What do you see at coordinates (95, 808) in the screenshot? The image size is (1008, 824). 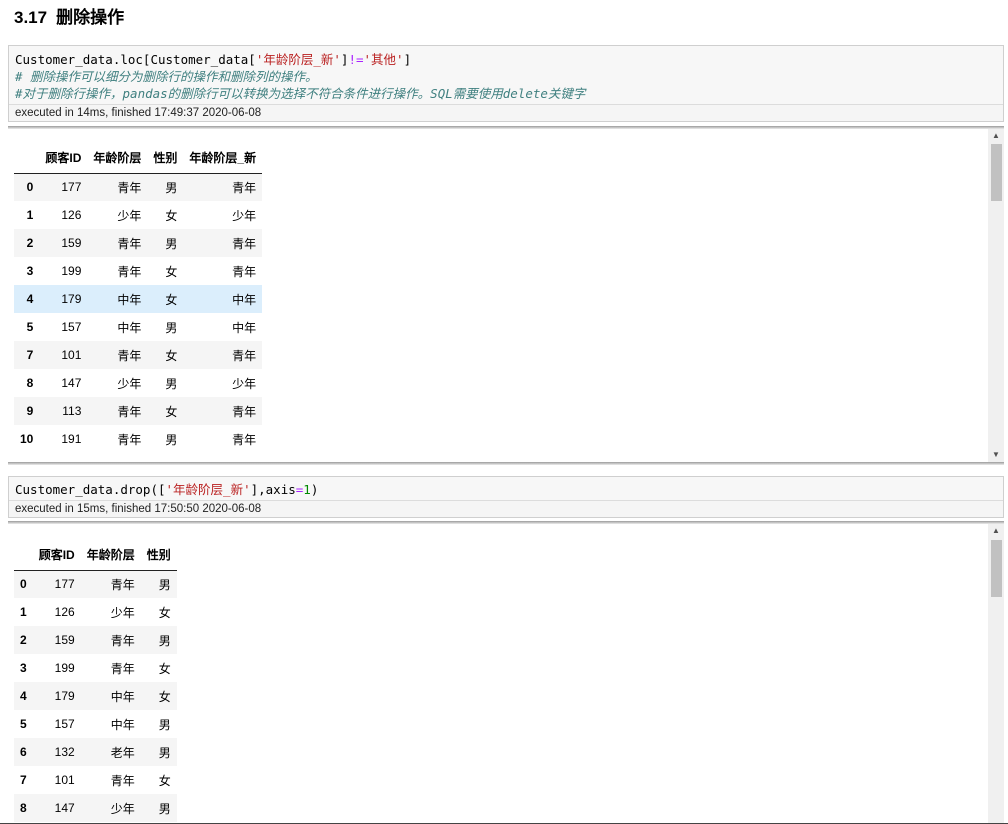 I see `table-row: 8 147 少年 男` at bounding box center [95, 808].